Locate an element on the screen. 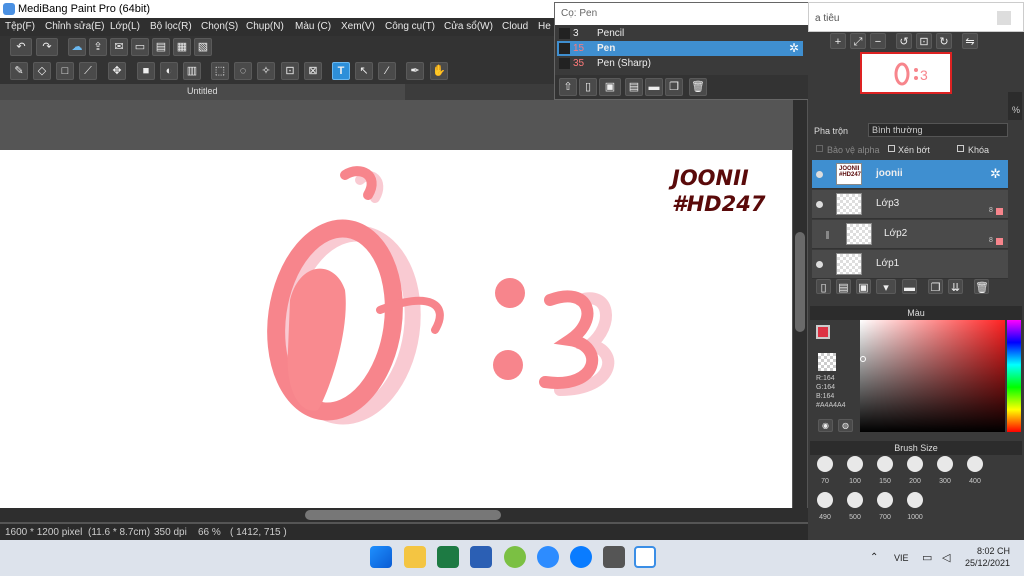 The height and width of the screenshot is (576, 1024). eraser-icon: ◇ is located at coordinates (42, 71).